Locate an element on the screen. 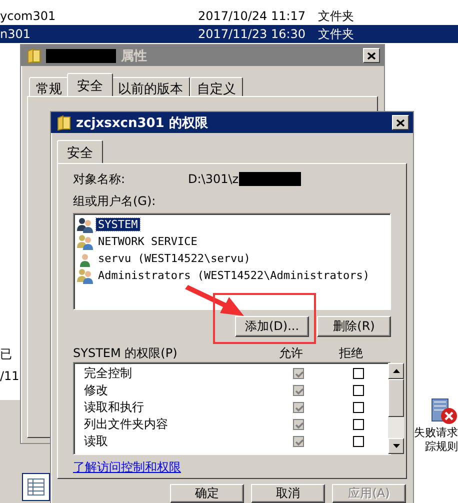  window-title: zcjxsxcn301 的权限 is located at coordinates (142, 123).